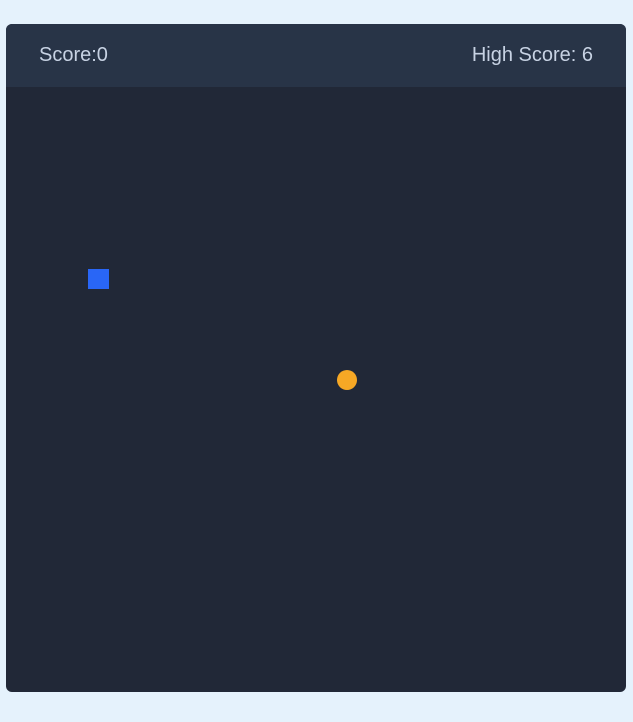 The height and width of the screenshot is (722, 633). I want to click on food-item, so click(347, 380).